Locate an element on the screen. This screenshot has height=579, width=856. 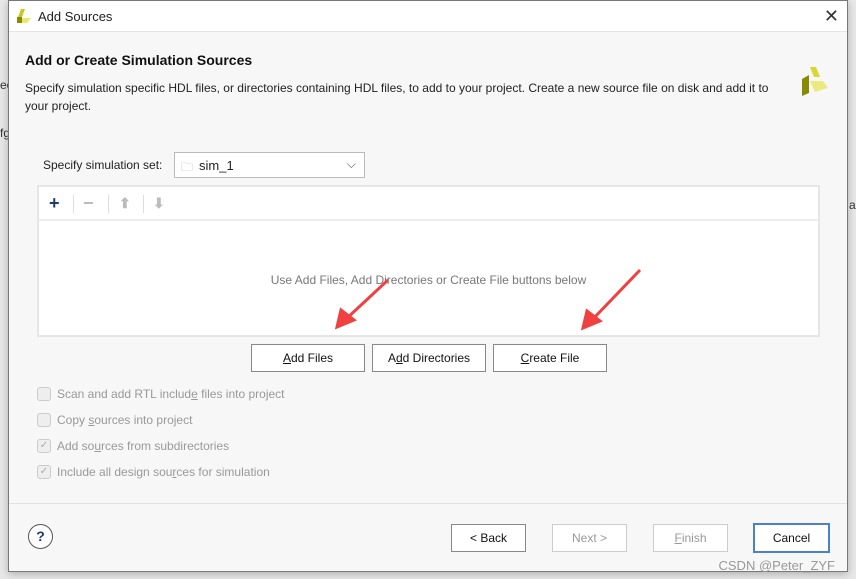
option-checkbox: ✓ Add sources from subdirectories is located at coordinates (133, 446).